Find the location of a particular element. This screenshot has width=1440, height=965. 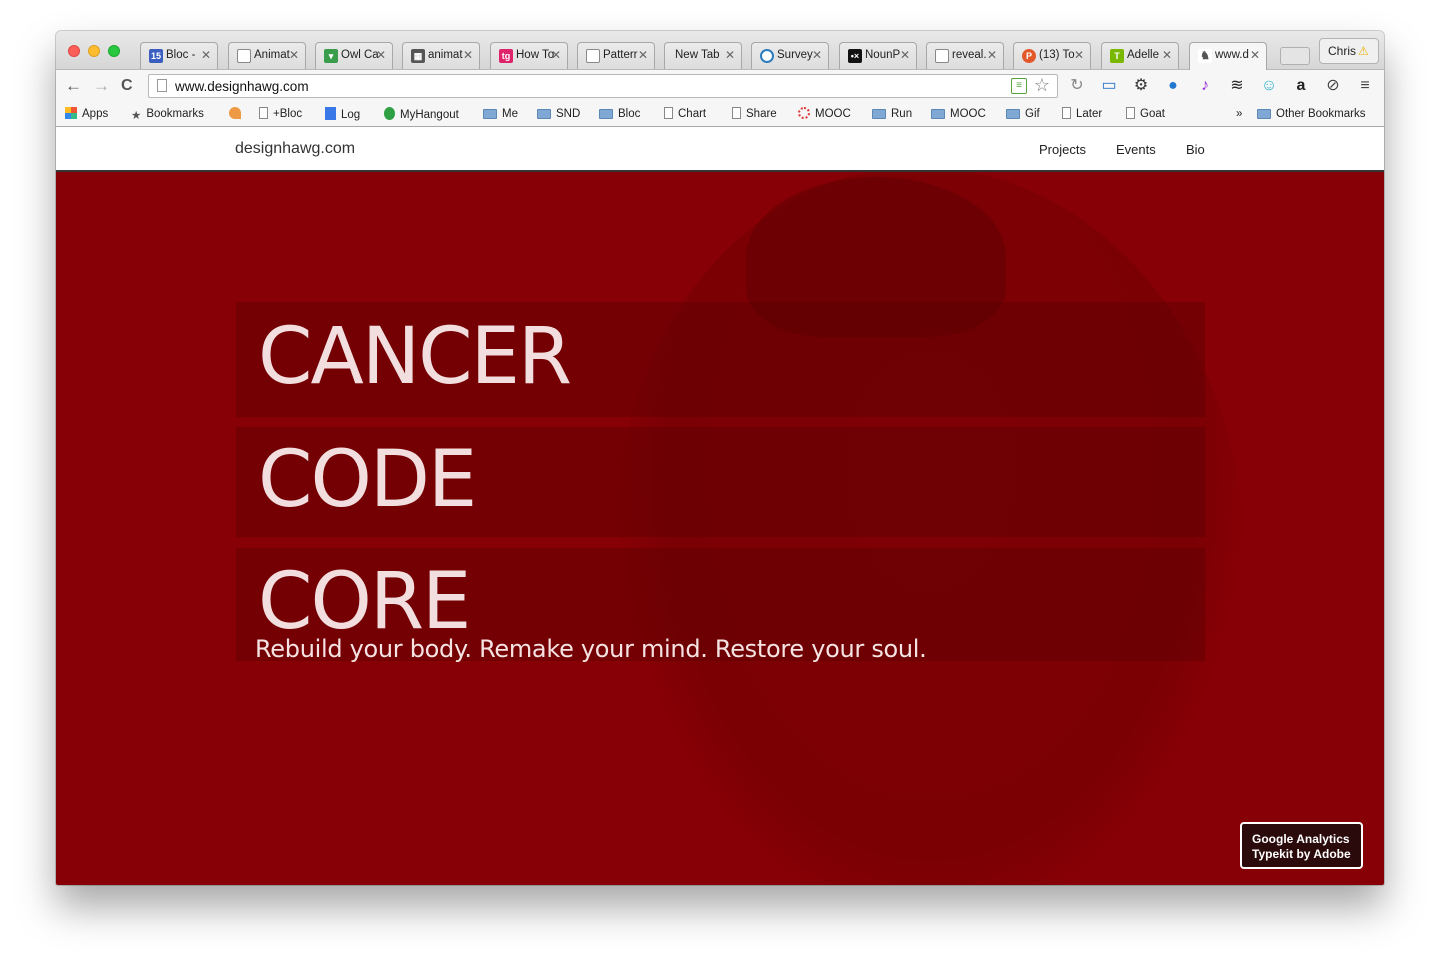

back-button: ← is located at coordinates (73, 86).